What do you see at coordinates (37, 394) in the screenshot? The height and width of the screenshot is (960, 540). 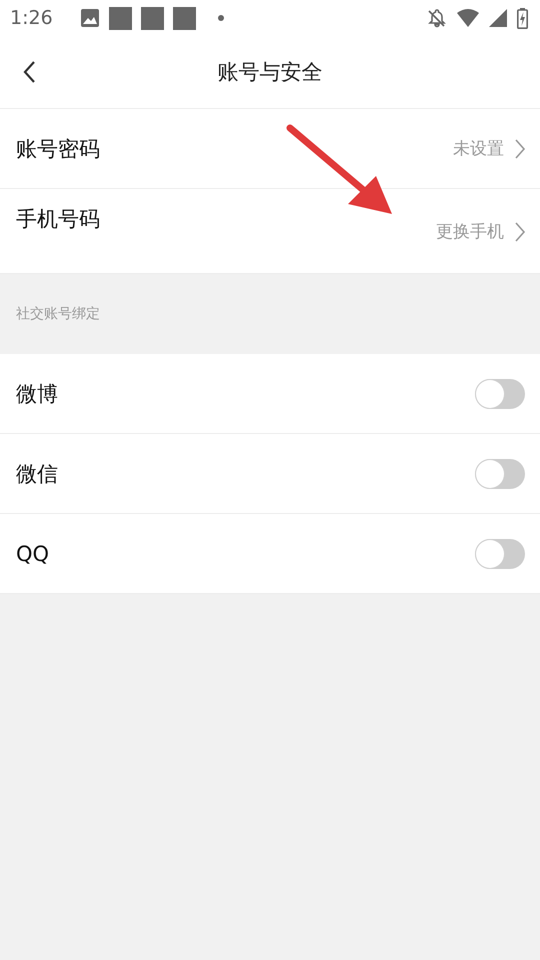 I see `account-label: 微博` at bounding box center [37, 394].